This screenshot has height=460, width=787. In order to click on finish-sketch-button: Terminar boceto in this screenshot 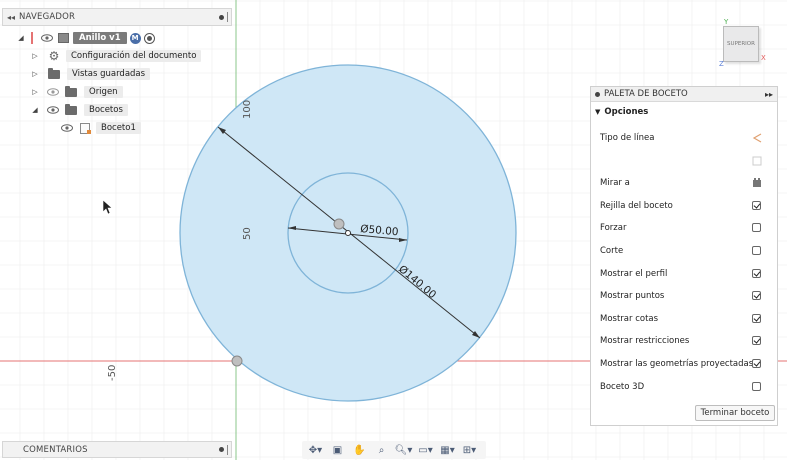, I will do `click(735, 413)`.